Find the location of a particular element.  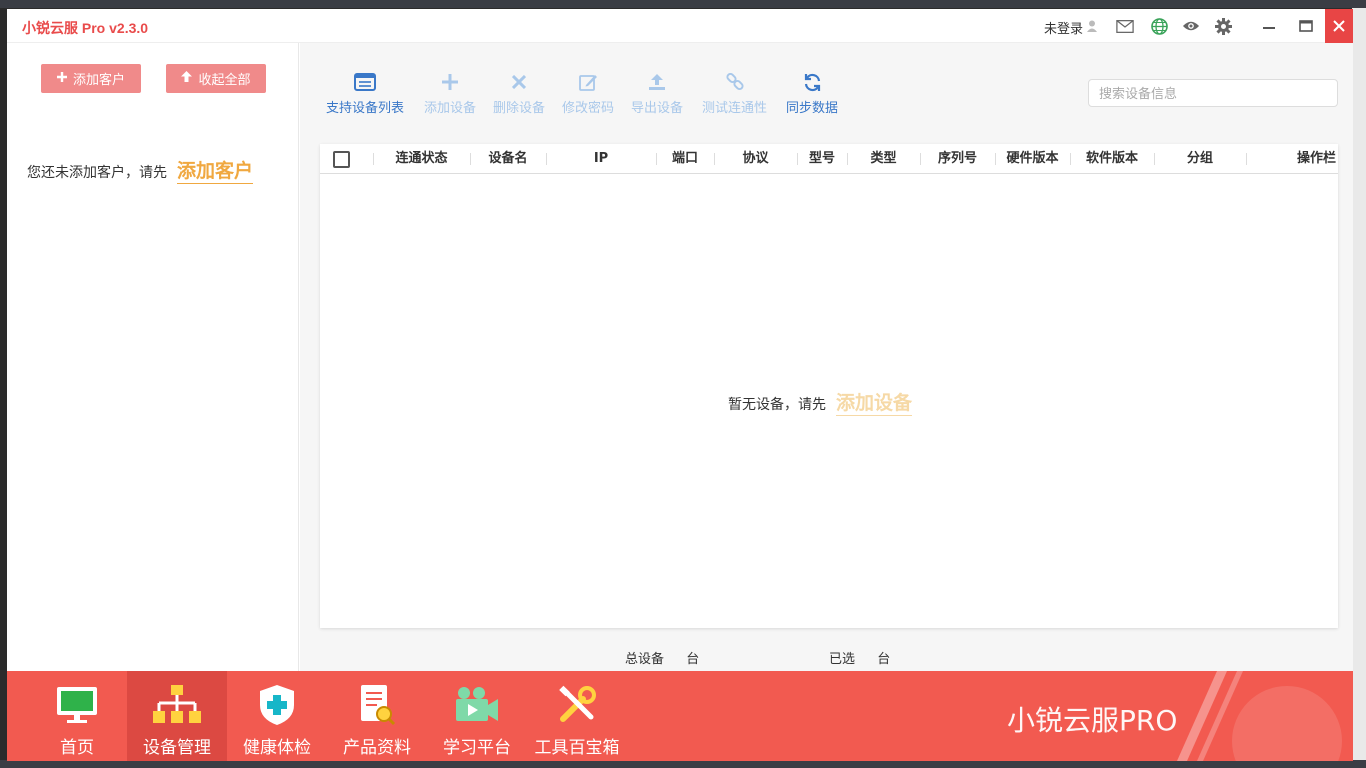

add-client-link: 添加客户 is located at coordinates (215, 170).